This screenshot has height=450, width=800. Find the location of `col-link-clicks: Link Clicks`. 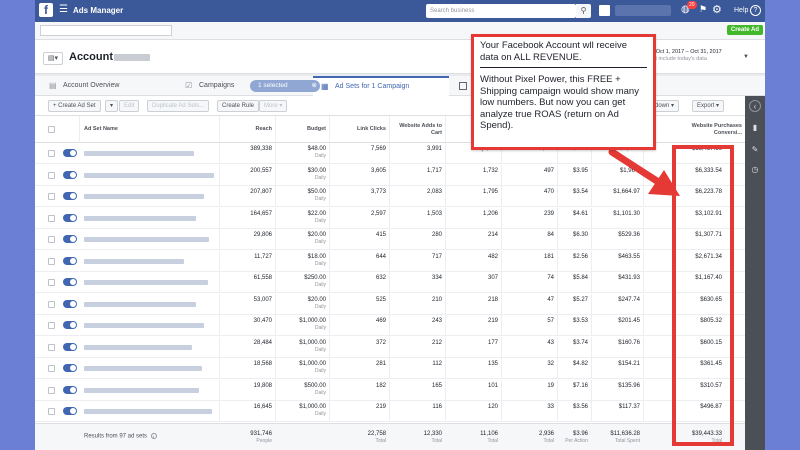

col-link-clicks: Link Clicks is located at coordinates (359, 129).